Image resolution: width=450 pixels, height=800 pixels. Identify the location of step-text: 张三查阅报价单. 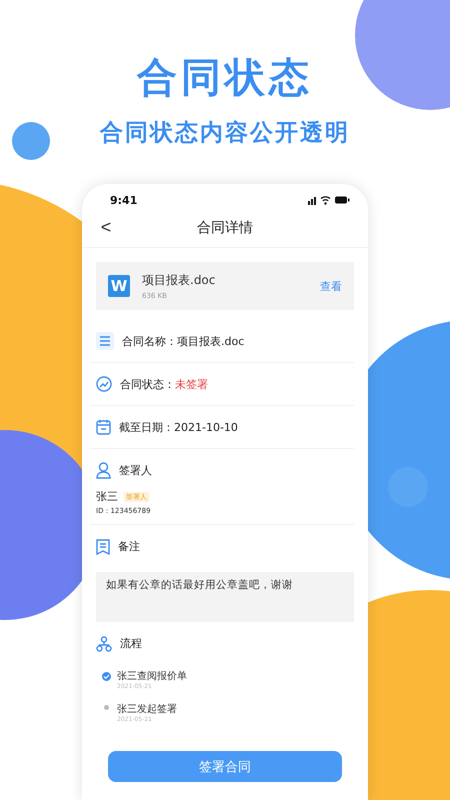
(152, 676).